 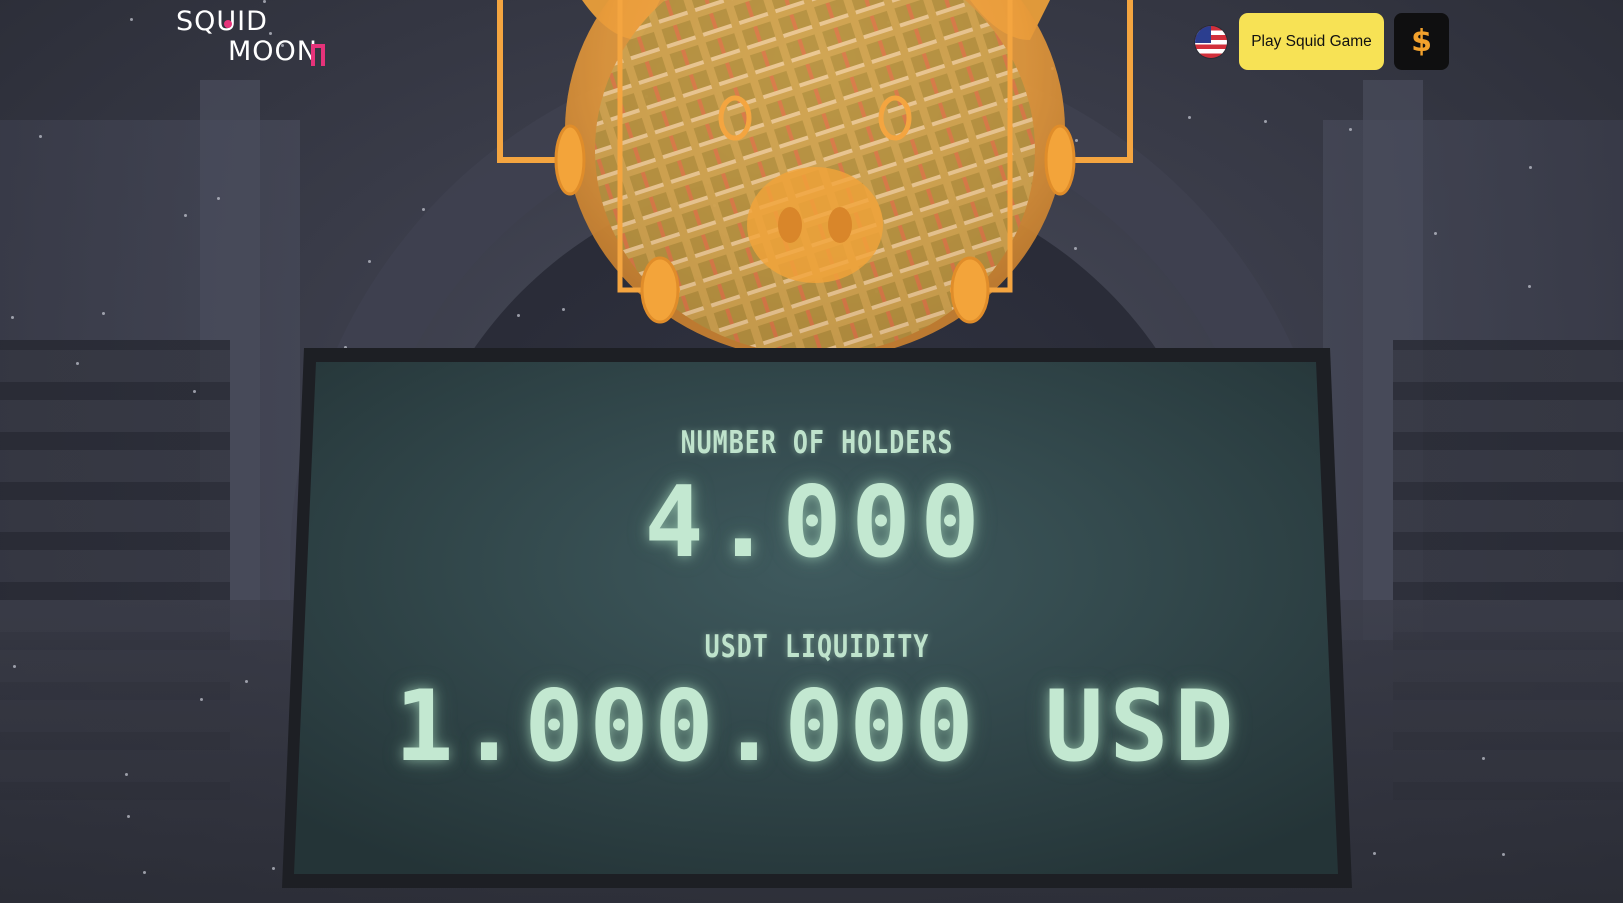 I want to click on liquidity-value: 1.000.000 USD, so click(x=817, y=727).